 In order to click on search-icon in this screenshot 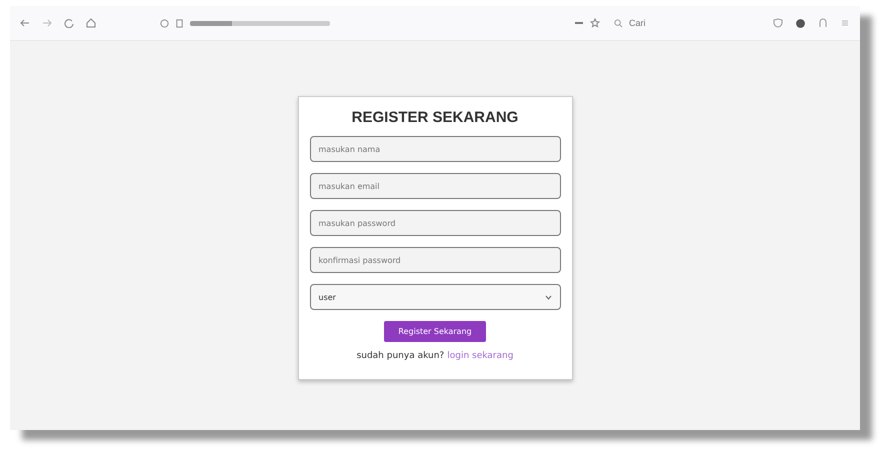, I will do `click(618, 23)`.